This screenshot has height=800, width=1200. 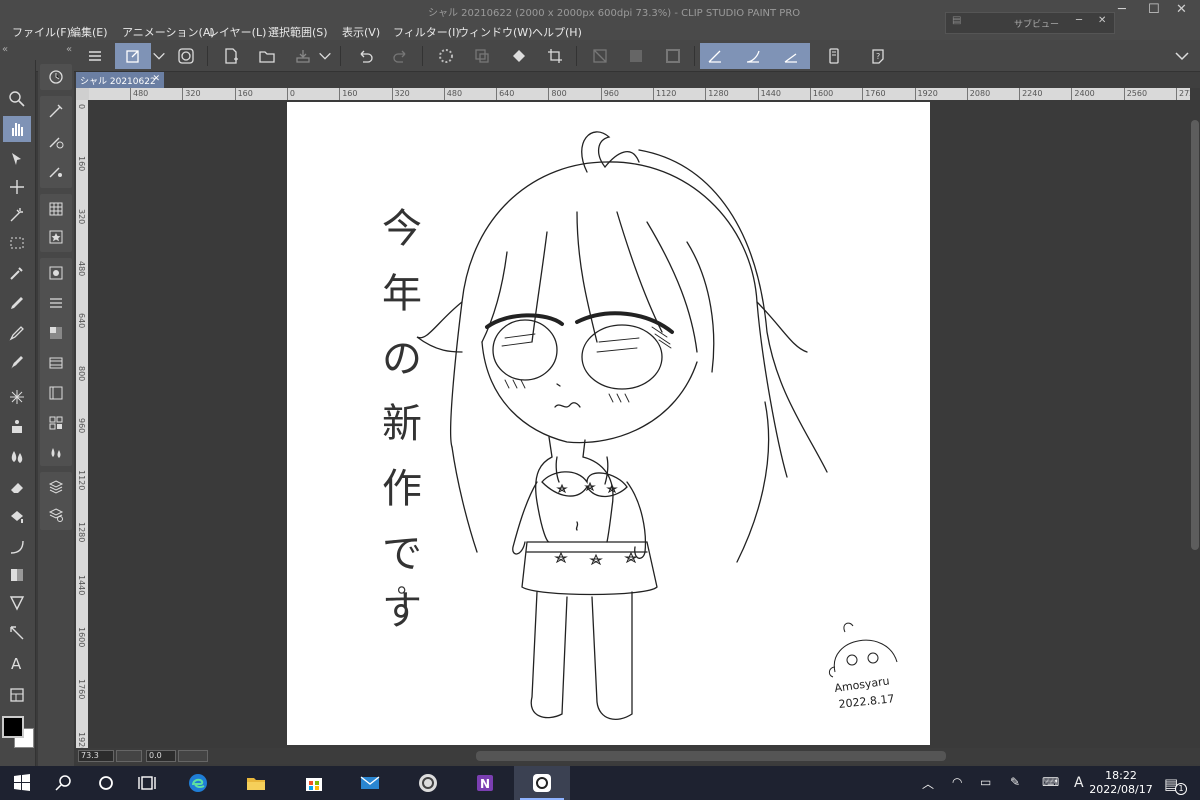 I want to click on clear-icon, so click(x=600, y=56).